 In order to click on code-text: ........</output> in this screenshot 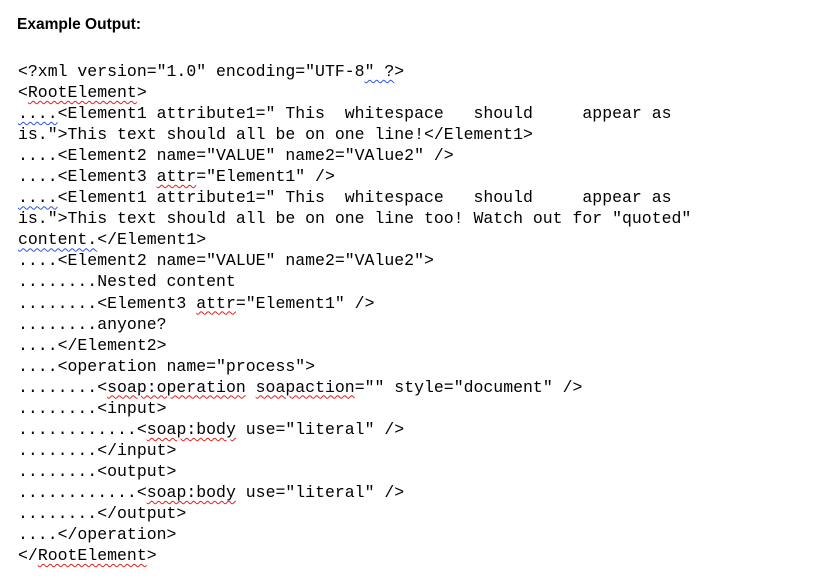, I will do `click(102, 513)`.